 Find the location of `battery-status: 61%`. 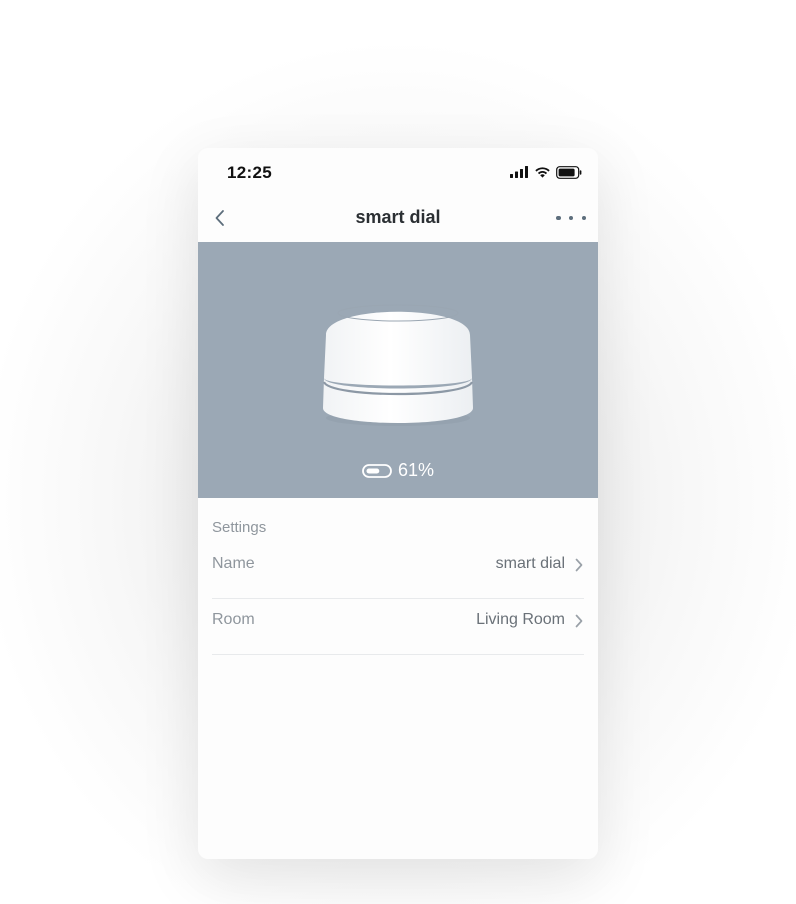

battery-status: 61% is located at coordinates (398, 470).